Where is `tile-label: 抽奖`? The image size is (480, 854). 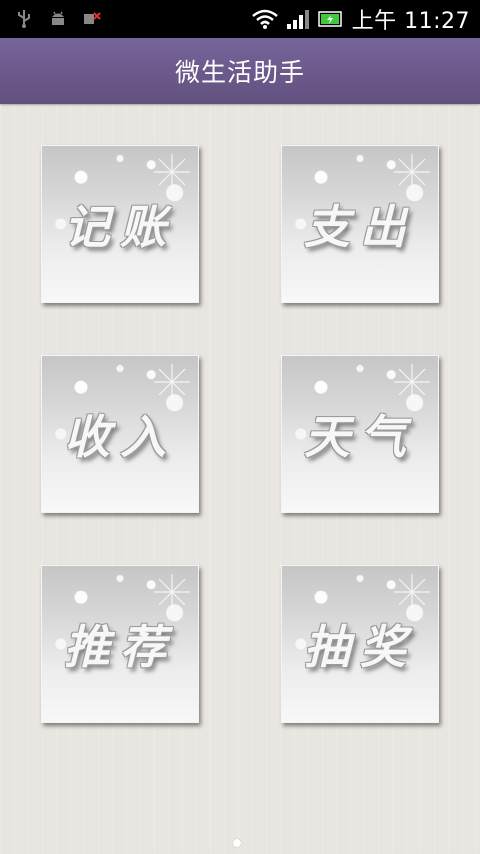 tile-label: 抽奖 is located at coordinates (360, 647).